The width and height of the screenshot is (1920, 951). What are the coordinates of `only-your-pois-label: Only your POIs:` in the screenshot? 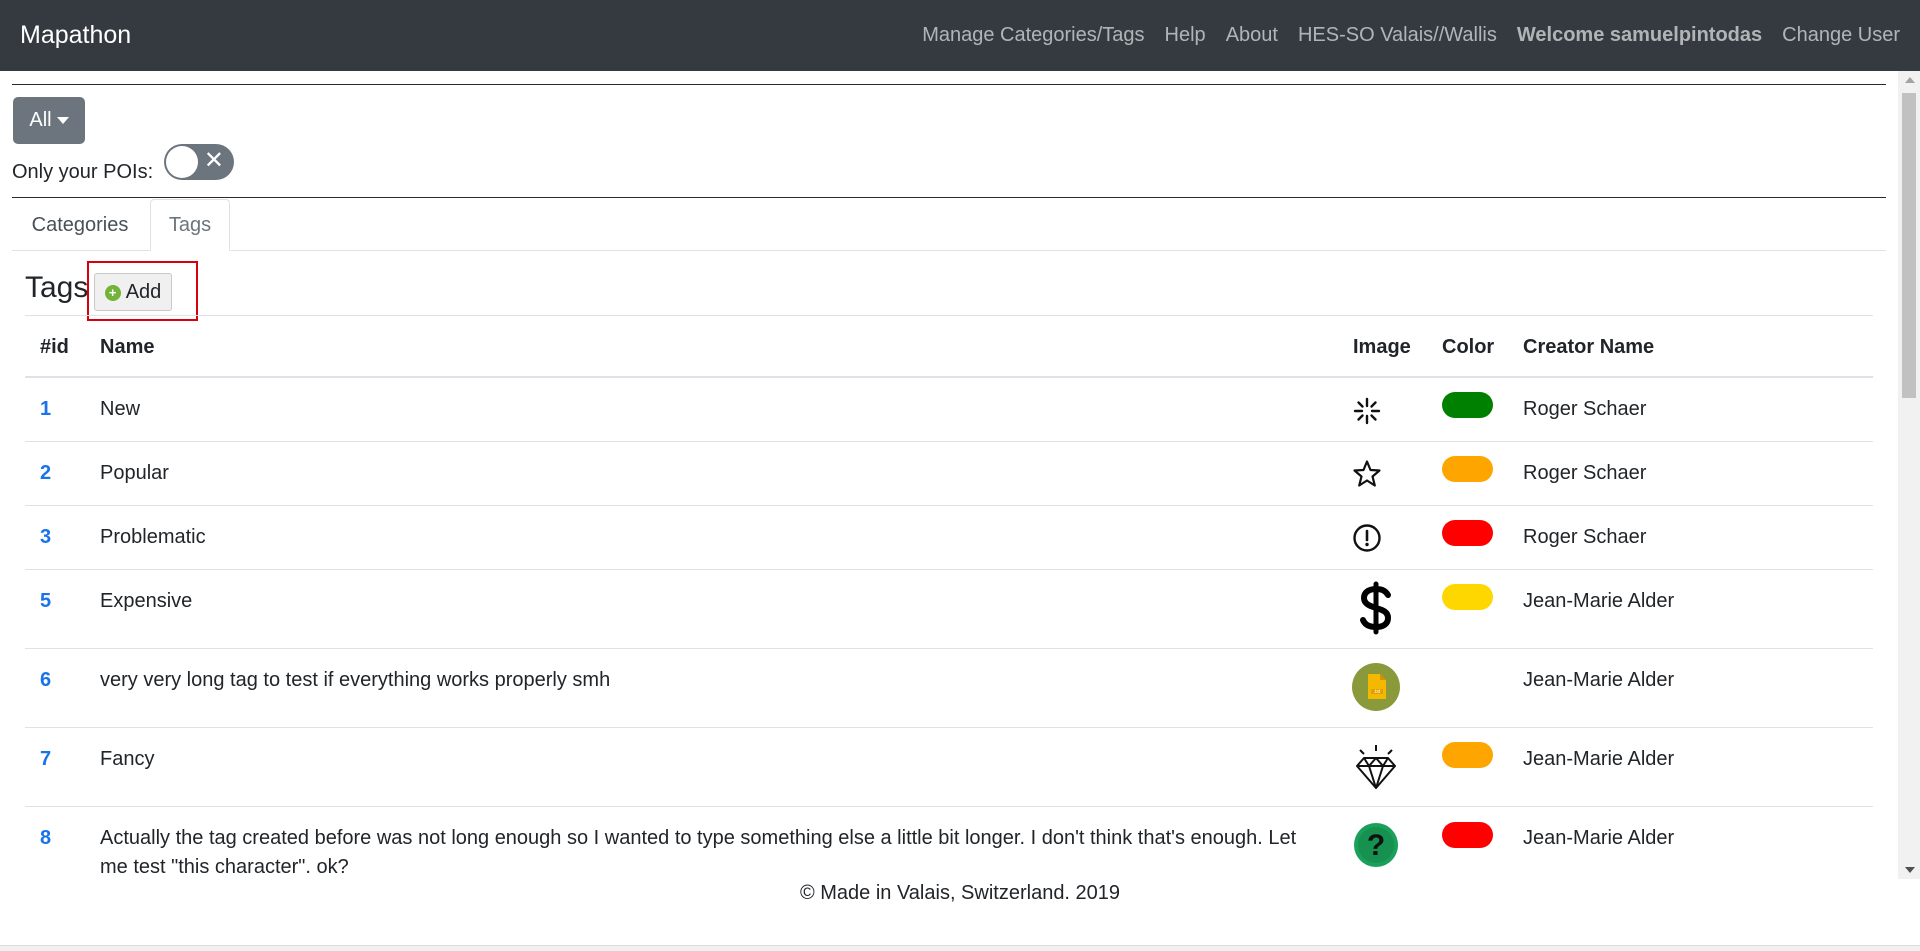 It's located at (83, 172).